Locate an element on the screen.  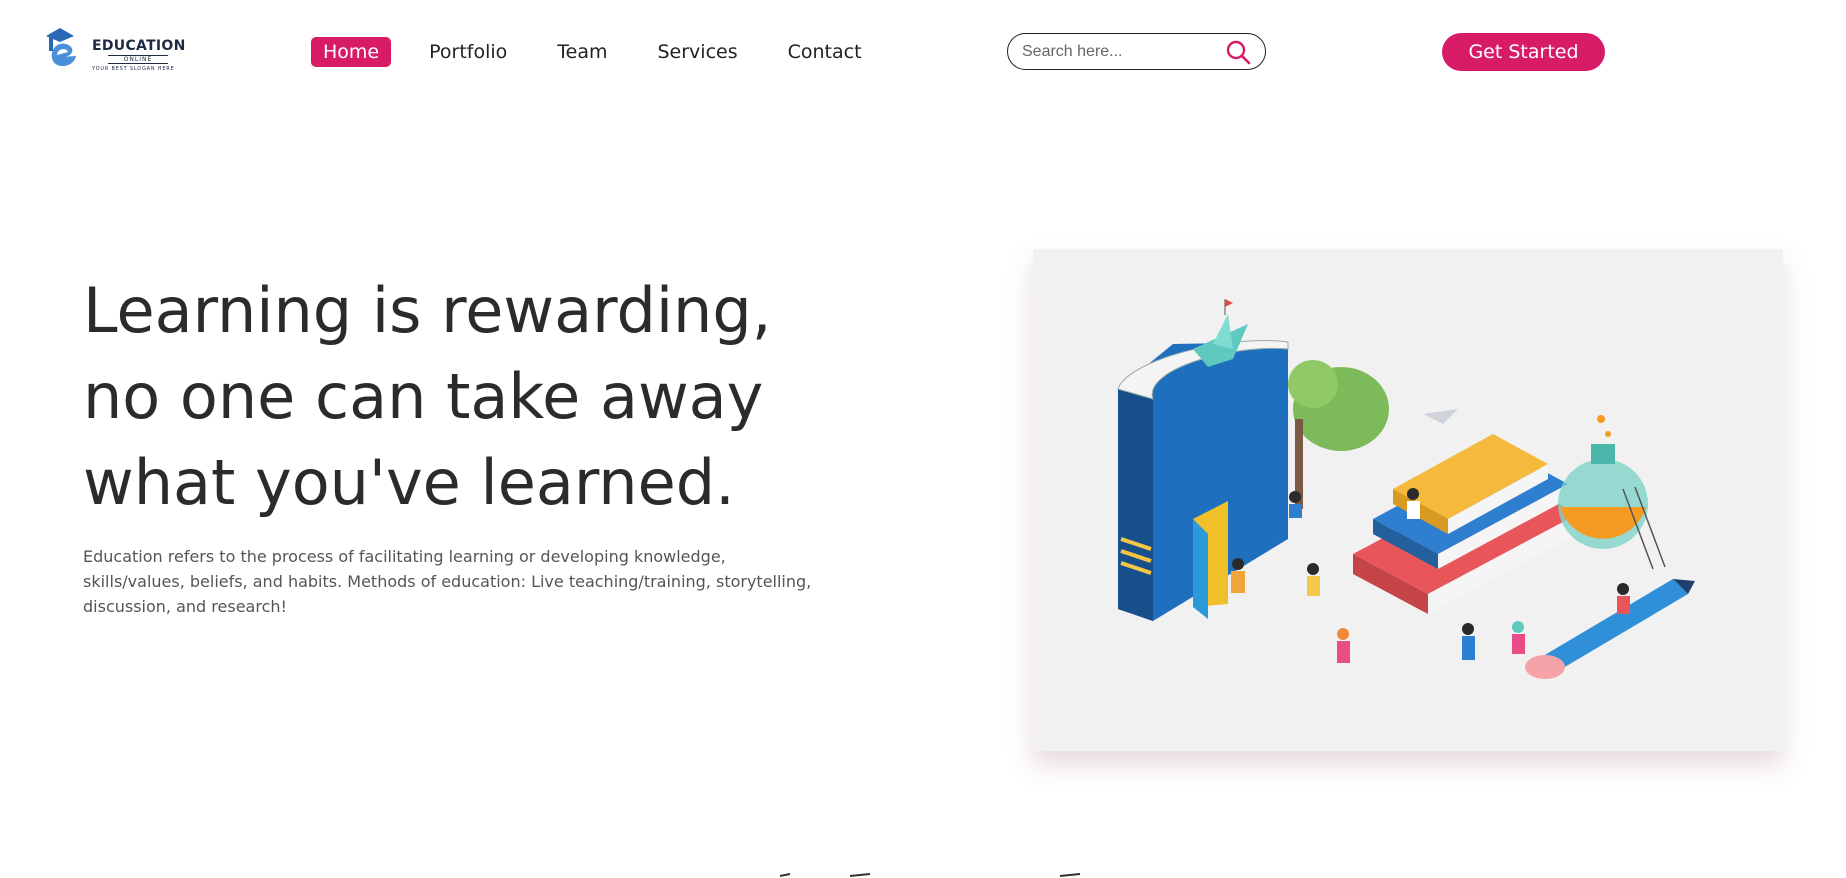
brand-logo: EDUCATION ONLINE YOUR BEST SLOGAN HERE is located at coordinates (115, 49).